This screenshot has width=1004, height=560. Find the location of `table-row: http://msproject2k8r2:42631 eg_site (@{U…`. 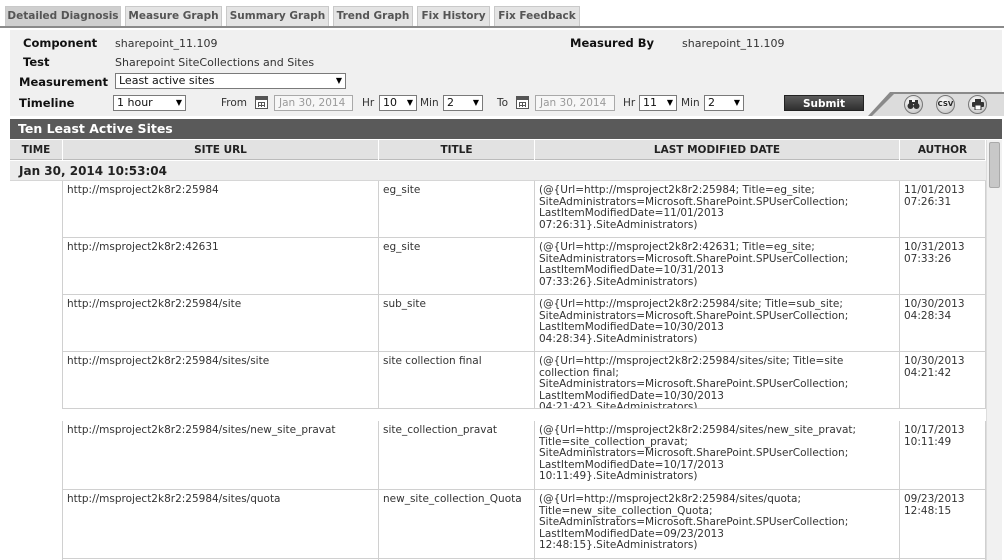

table-row: http://msproject2k8r2:42631 eg_site (@{U… is located at coordinates (498, 266).